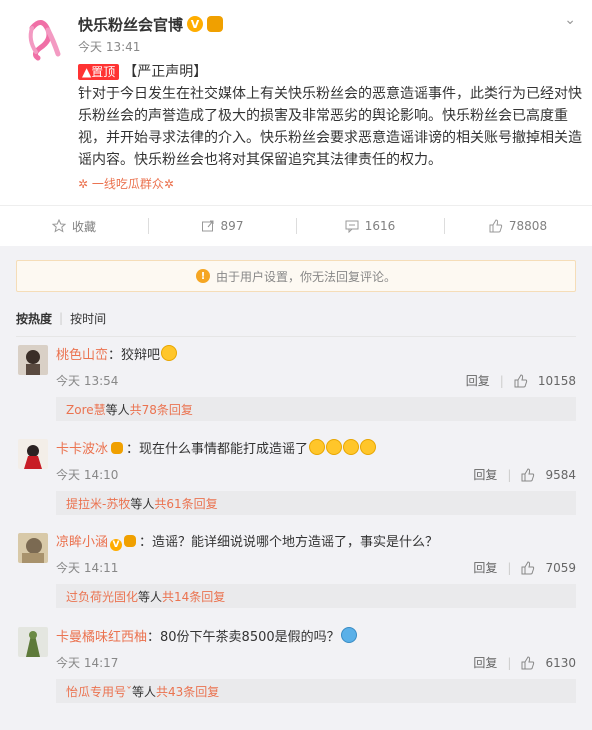 This screenshot has height=730, width=592. I want to click on post-username: 快乐粉丝会官博, so click(130, 24).